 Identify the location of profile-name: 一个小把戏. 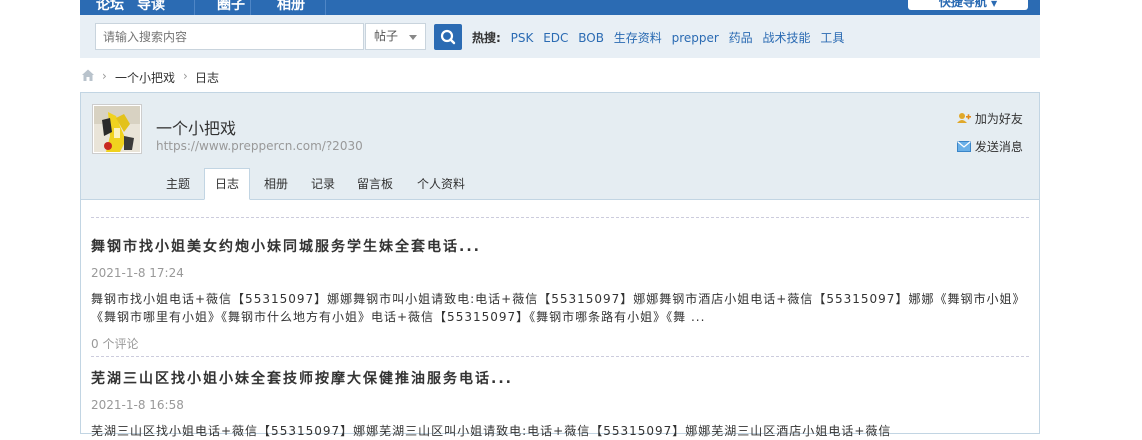
(196, 127).